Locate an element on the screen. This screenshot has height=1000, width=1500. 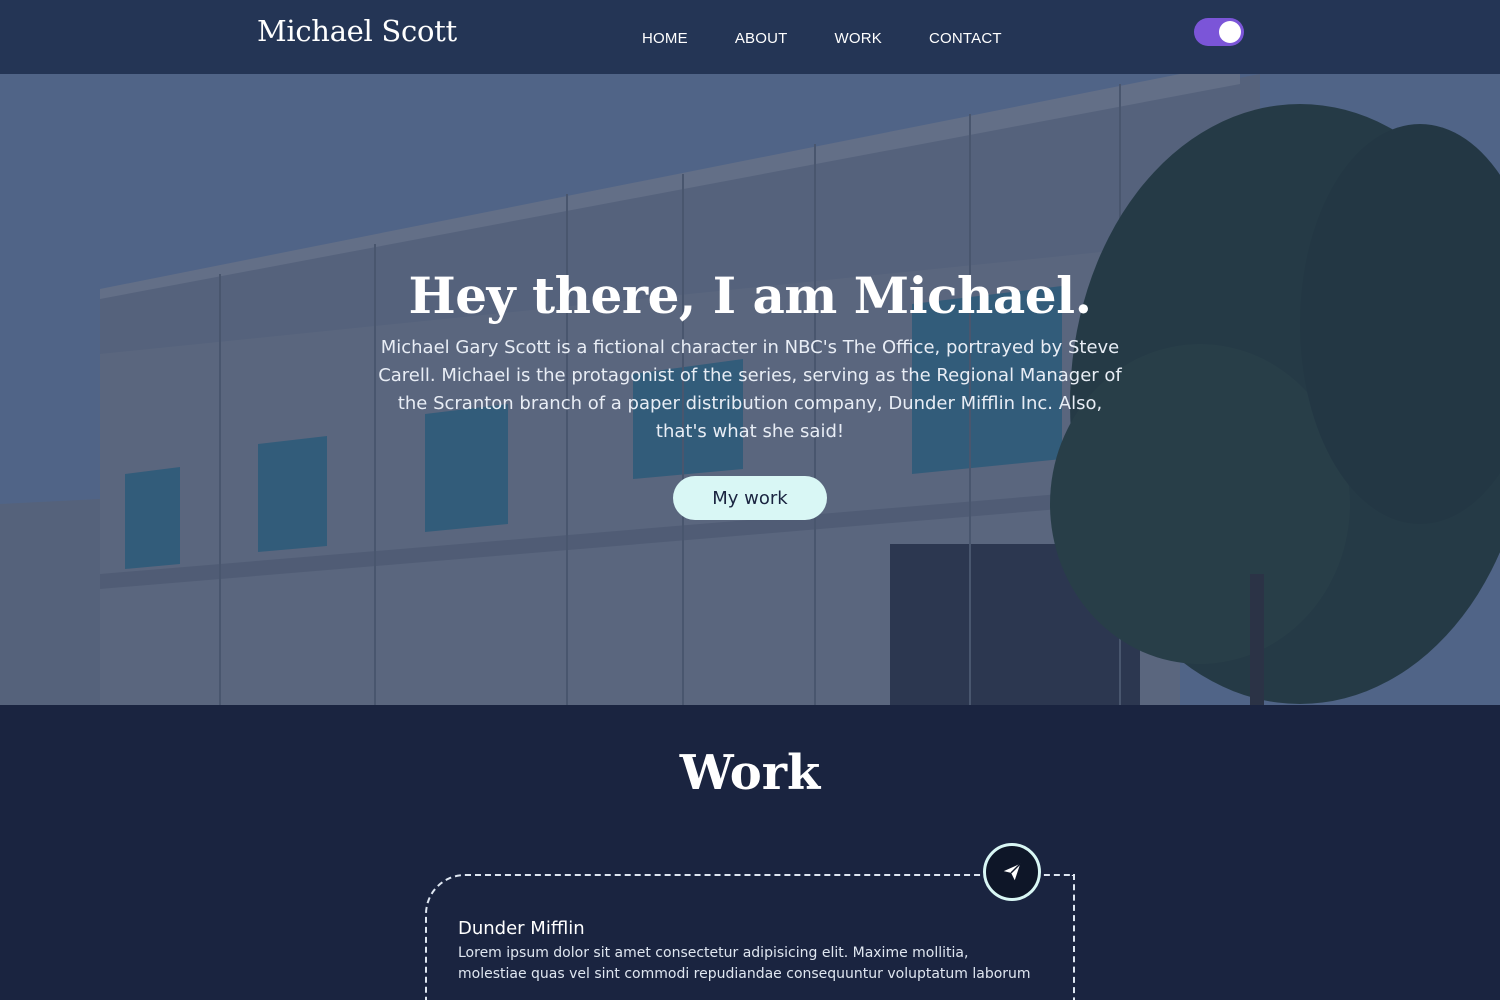
paper-plane-glyph is located at coordinates (1012, 872).